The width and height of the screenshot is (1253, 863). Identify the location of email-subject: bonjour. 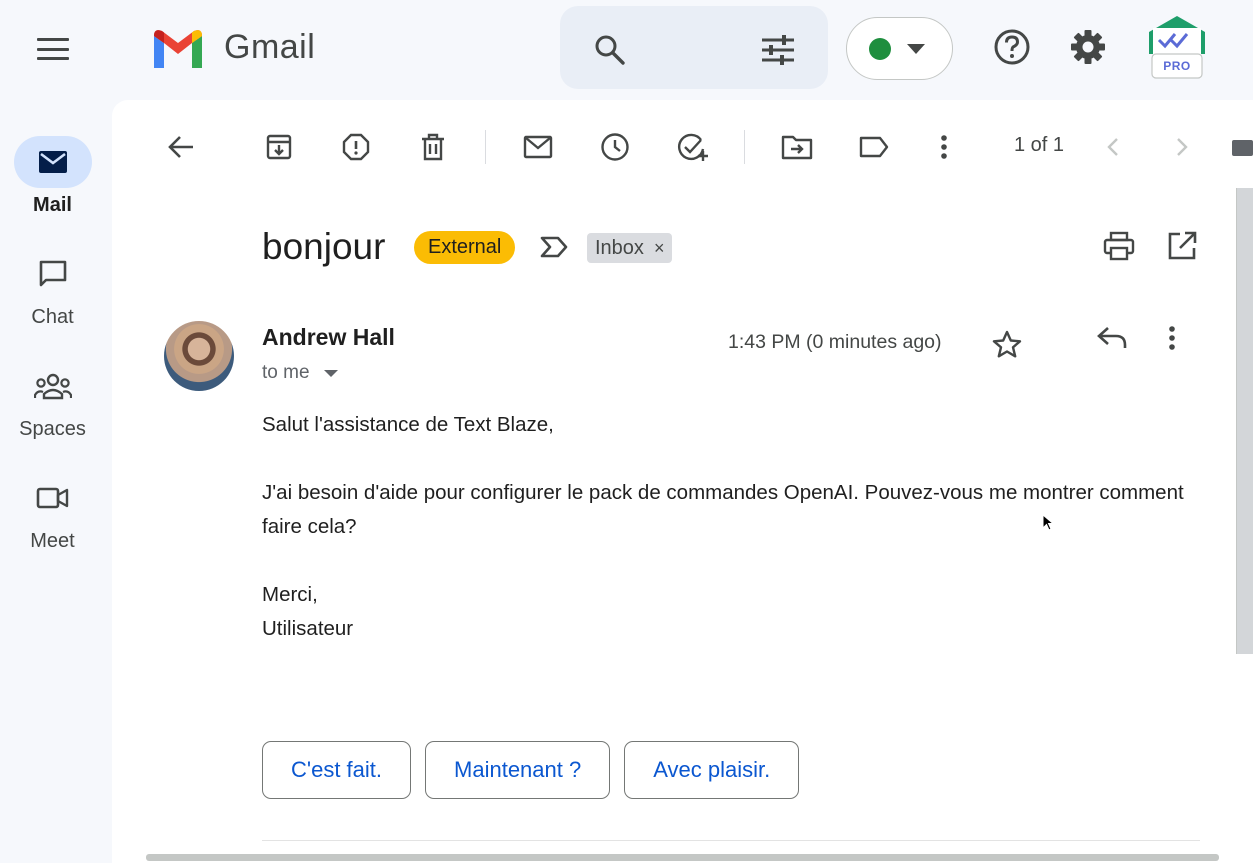
(324, 246).